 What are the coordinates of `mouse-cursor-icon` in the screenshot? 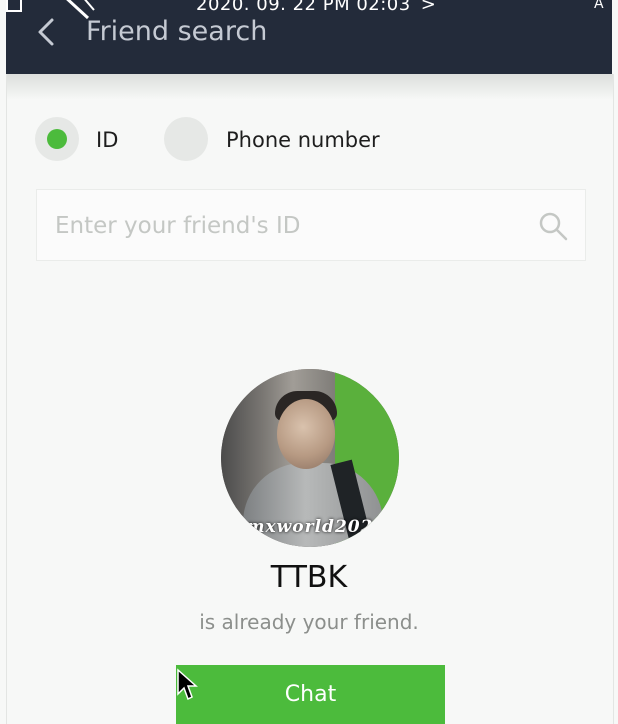 It's located at (187, 684).